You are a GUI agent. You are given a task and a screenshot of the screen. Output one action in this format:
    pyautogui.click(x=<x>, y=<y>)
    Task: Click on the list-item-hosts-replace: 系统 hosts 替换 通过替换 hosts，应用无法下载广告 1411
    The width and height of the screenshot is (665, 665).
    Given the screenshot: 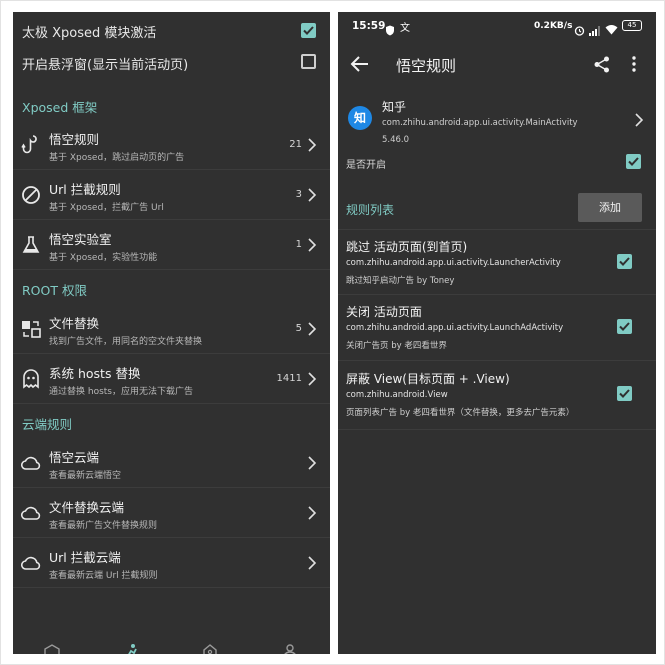 What is the action you would take?
    pyautogui.click(x=171, y=379)
    